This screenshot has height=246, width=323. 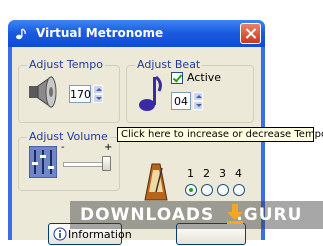 I want to click on mixer-icon, so click(x=43, y=162).